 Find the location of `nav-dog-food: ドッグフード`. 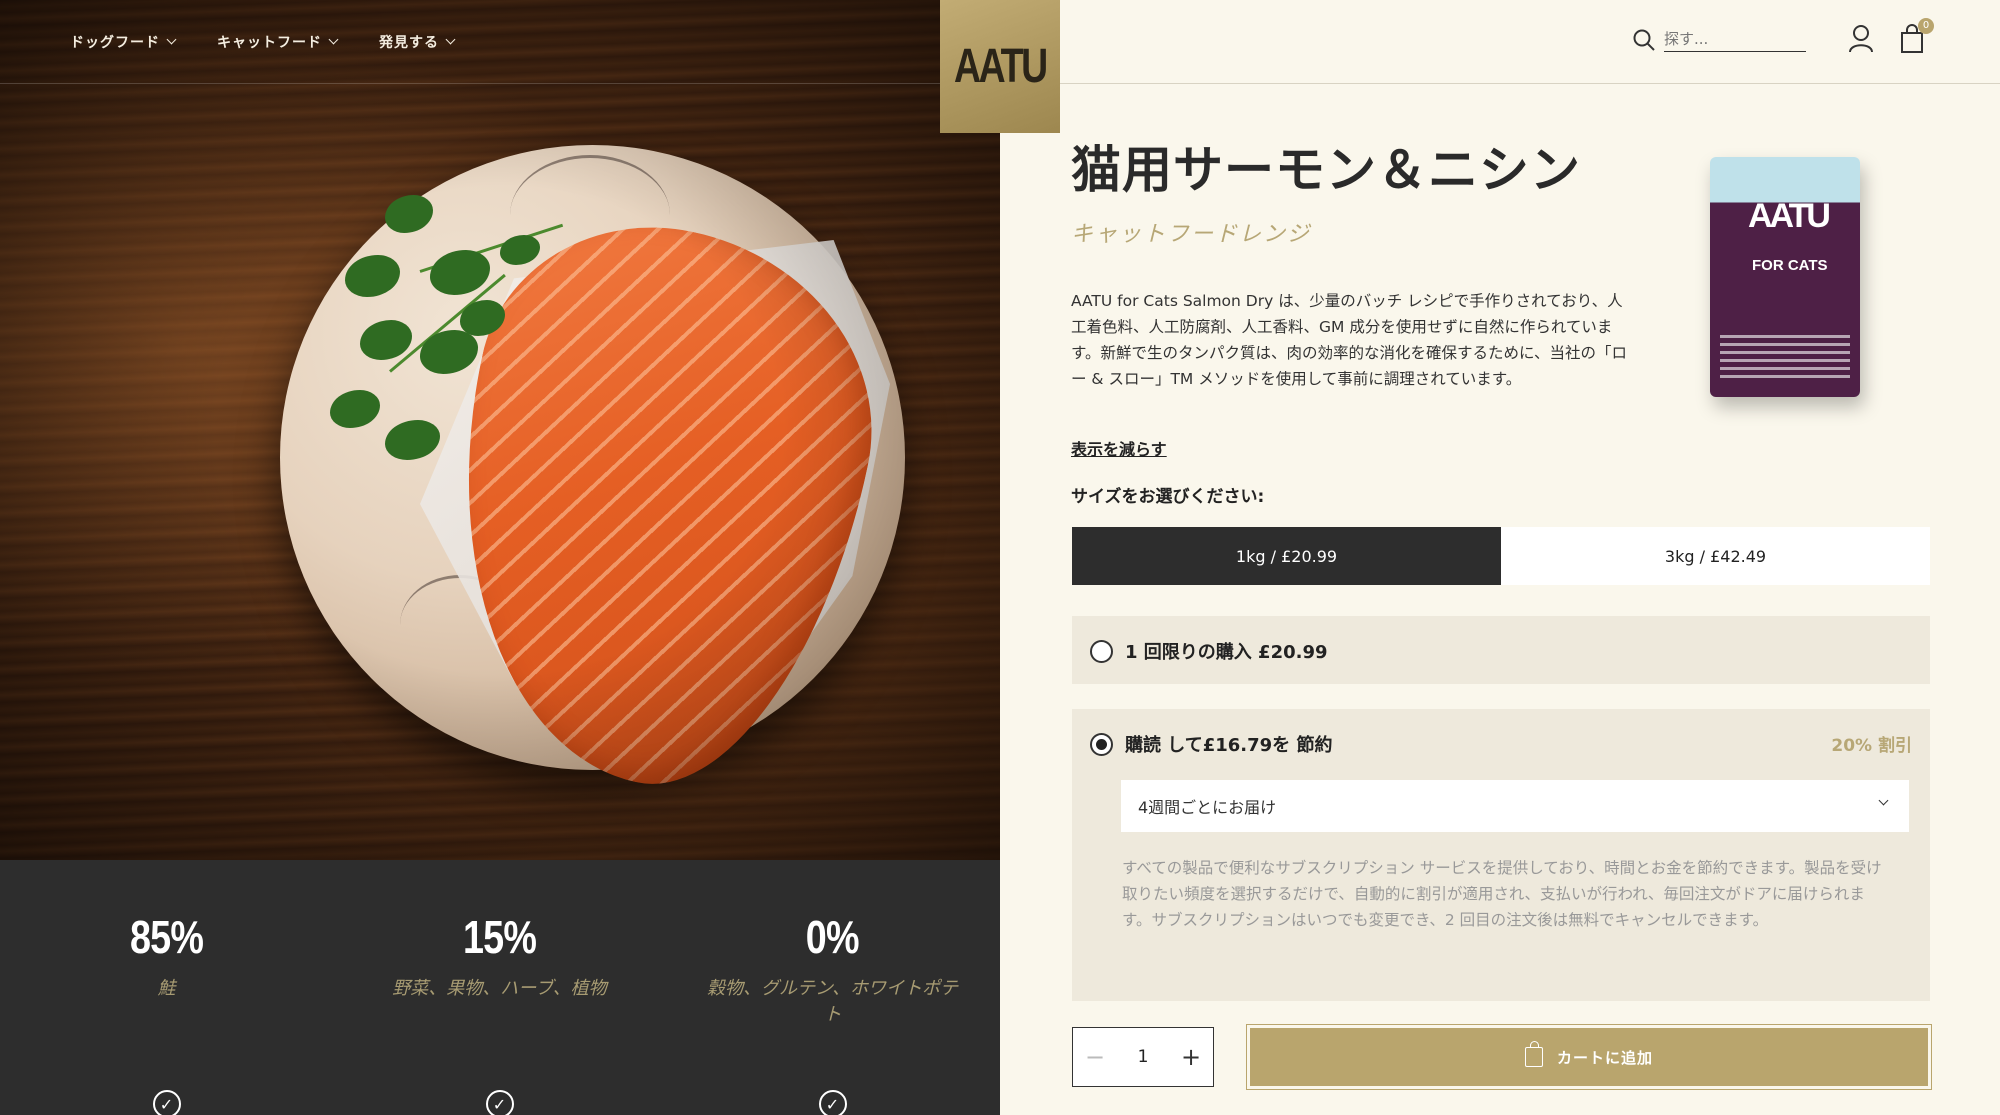

nav-dog-food: ドッグフード is located at coordinates (123, 42).